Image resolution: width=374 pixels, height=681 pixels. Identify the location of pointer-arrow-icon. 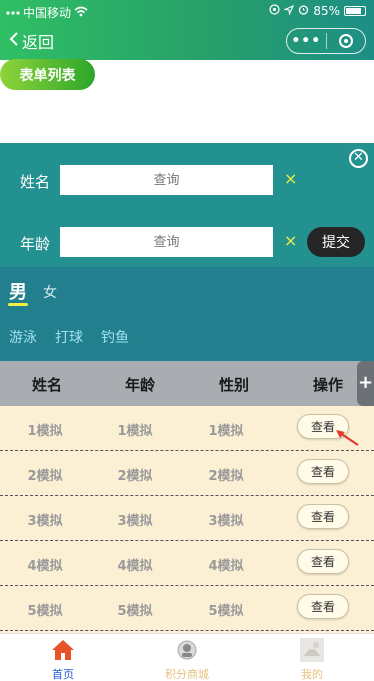
(347, 438).